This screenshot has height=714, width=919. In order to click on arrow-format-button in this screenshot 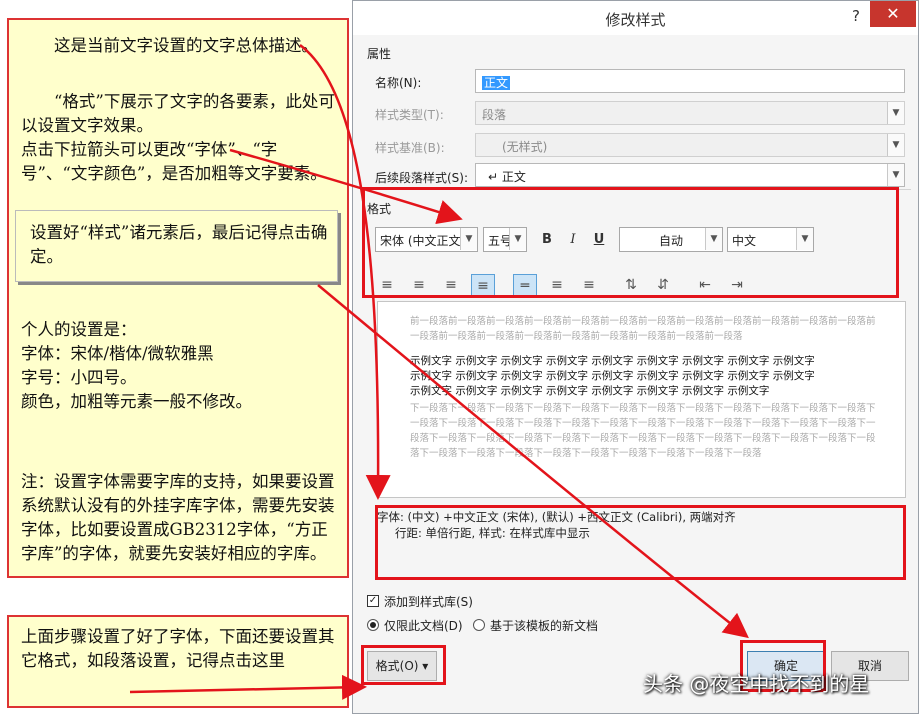, I will do `click(248, 687)`.